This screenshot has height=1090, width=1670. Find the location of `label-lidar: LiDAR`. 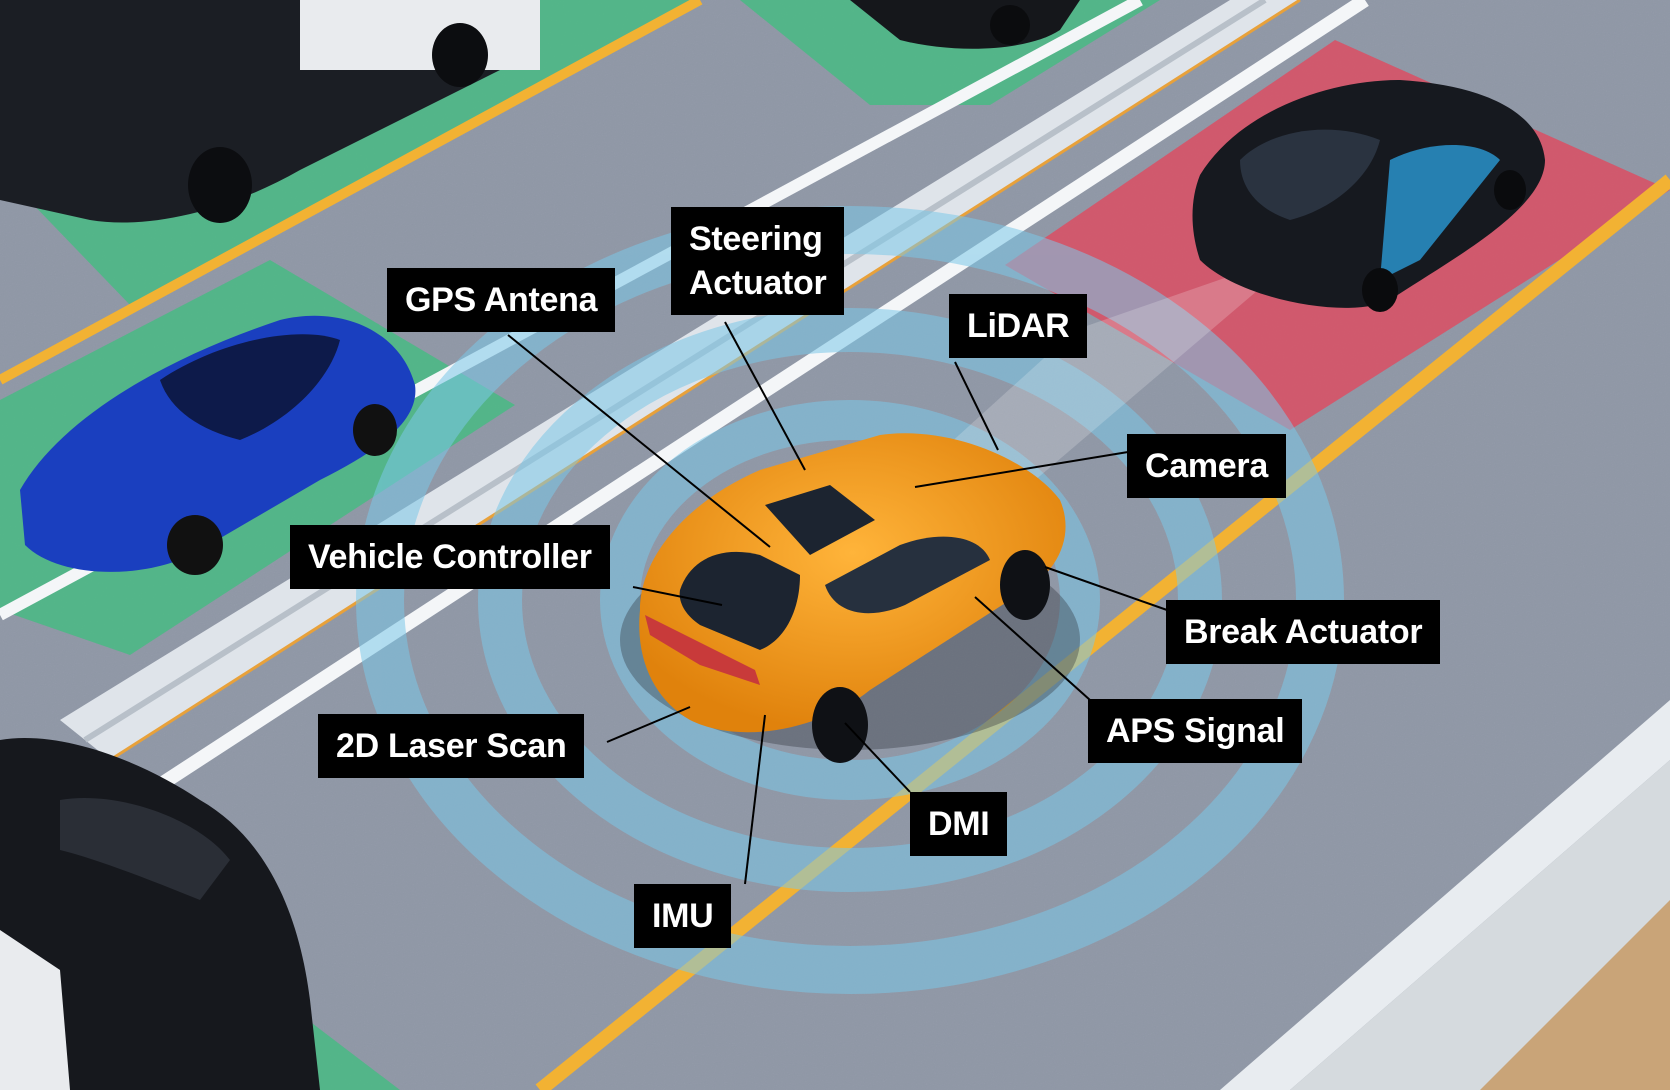

label-lidar: LiDAR is located at coordinates (1018, 326).